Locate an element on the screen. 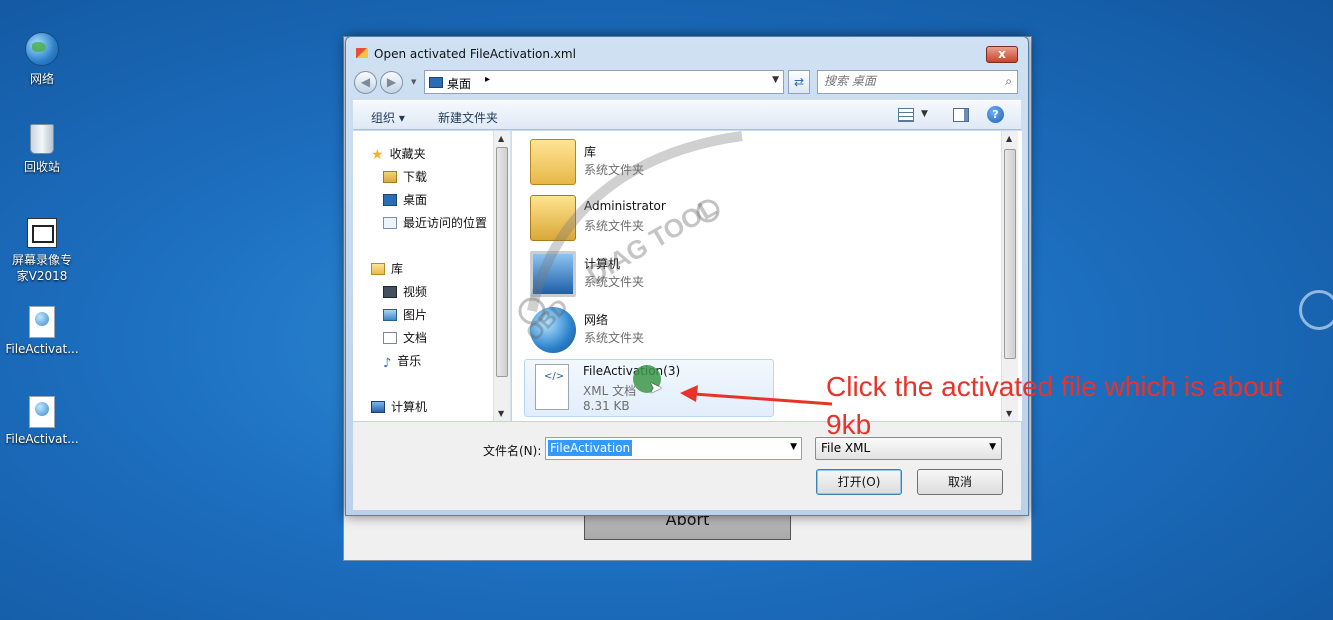 The height and width of the screenshot is (620, 1333). file-item-administrator: Administrator 系统文件夹 is located at coordinates (651, 218).